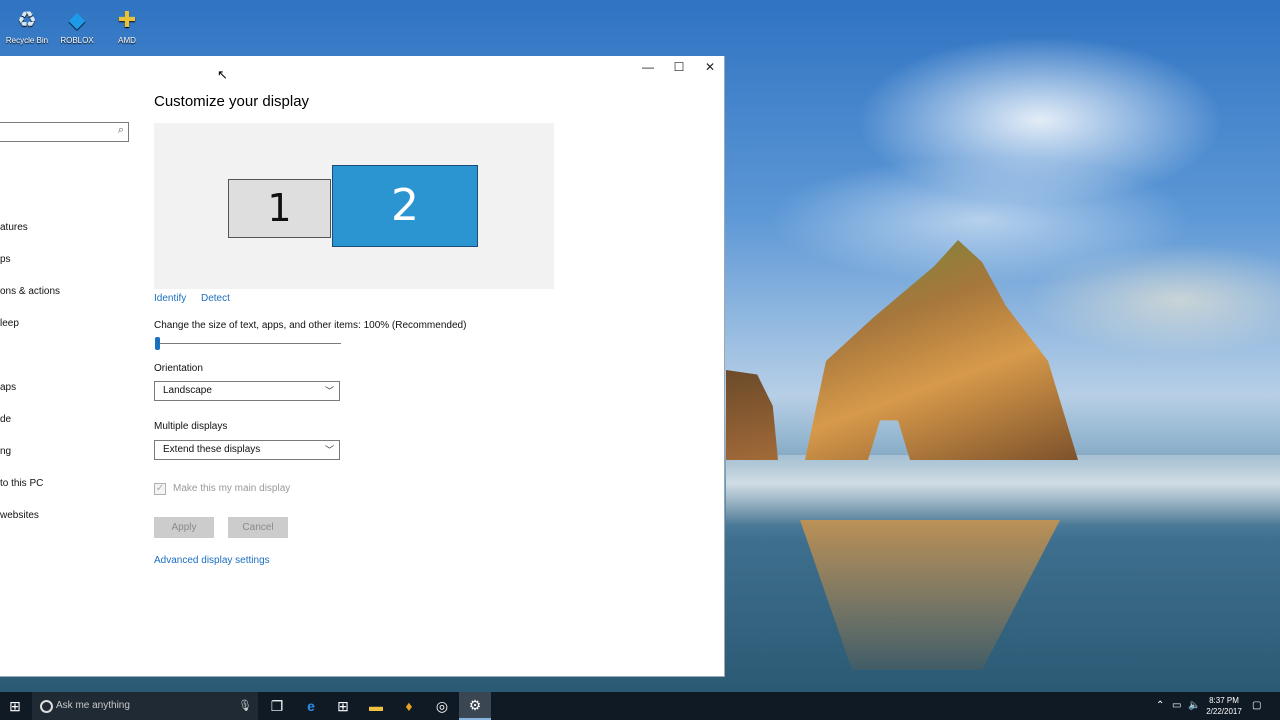  What do you see at coordinates (1176, 706) in the screenshot?
I see `network-icon: ▭` at bounding box center [1176, 706].